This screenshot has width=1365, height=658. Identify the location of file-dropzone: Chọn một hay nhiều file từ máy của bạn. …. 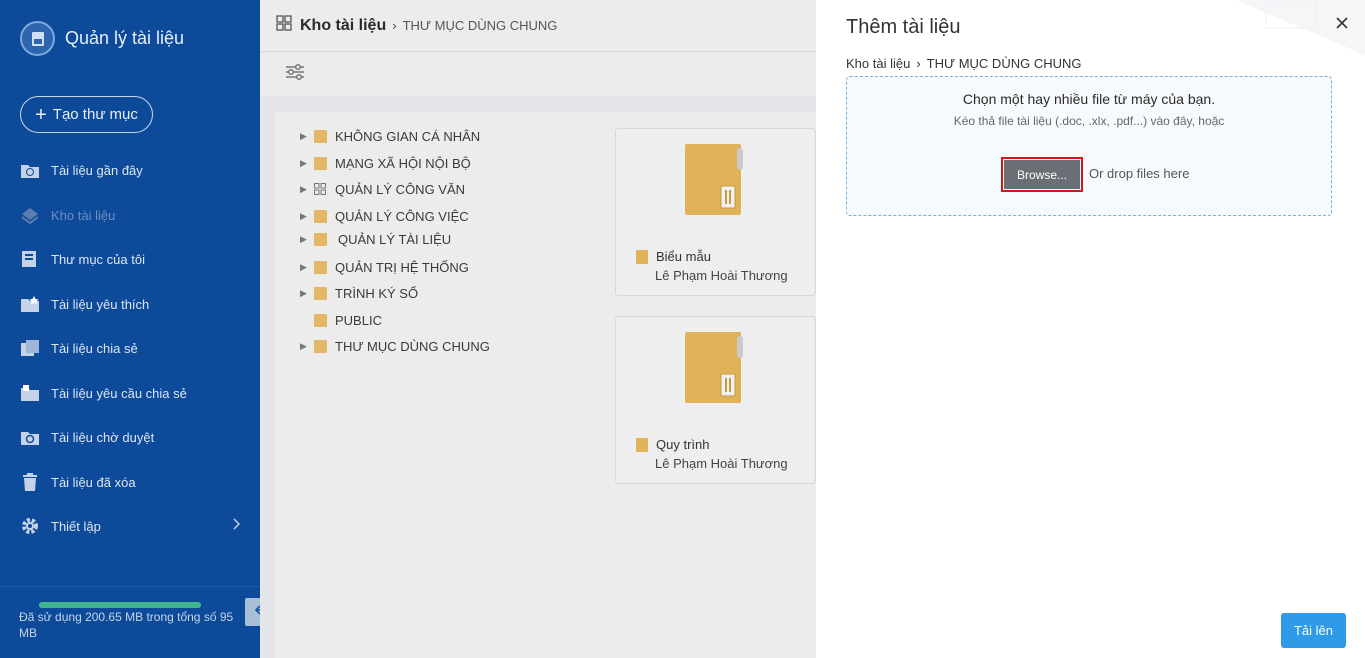
(1089, 146).